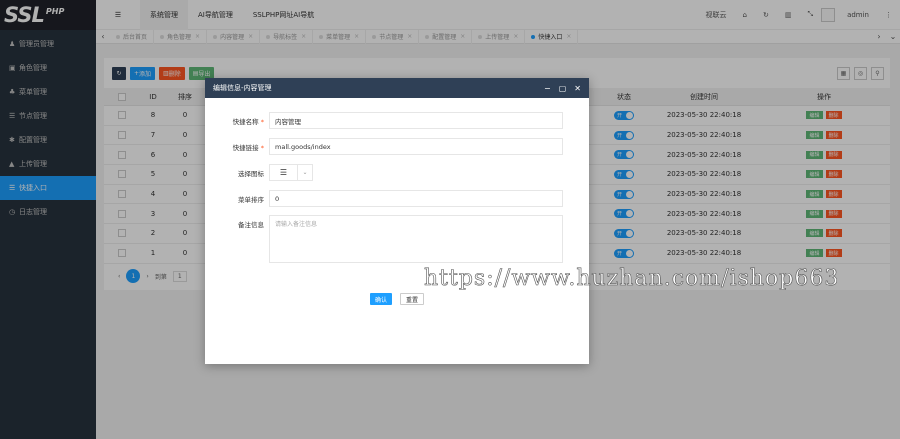 Image resolution: width=900 pixels, height=439 pixels. I want to click on sort-input: 0, so click(416, 198).